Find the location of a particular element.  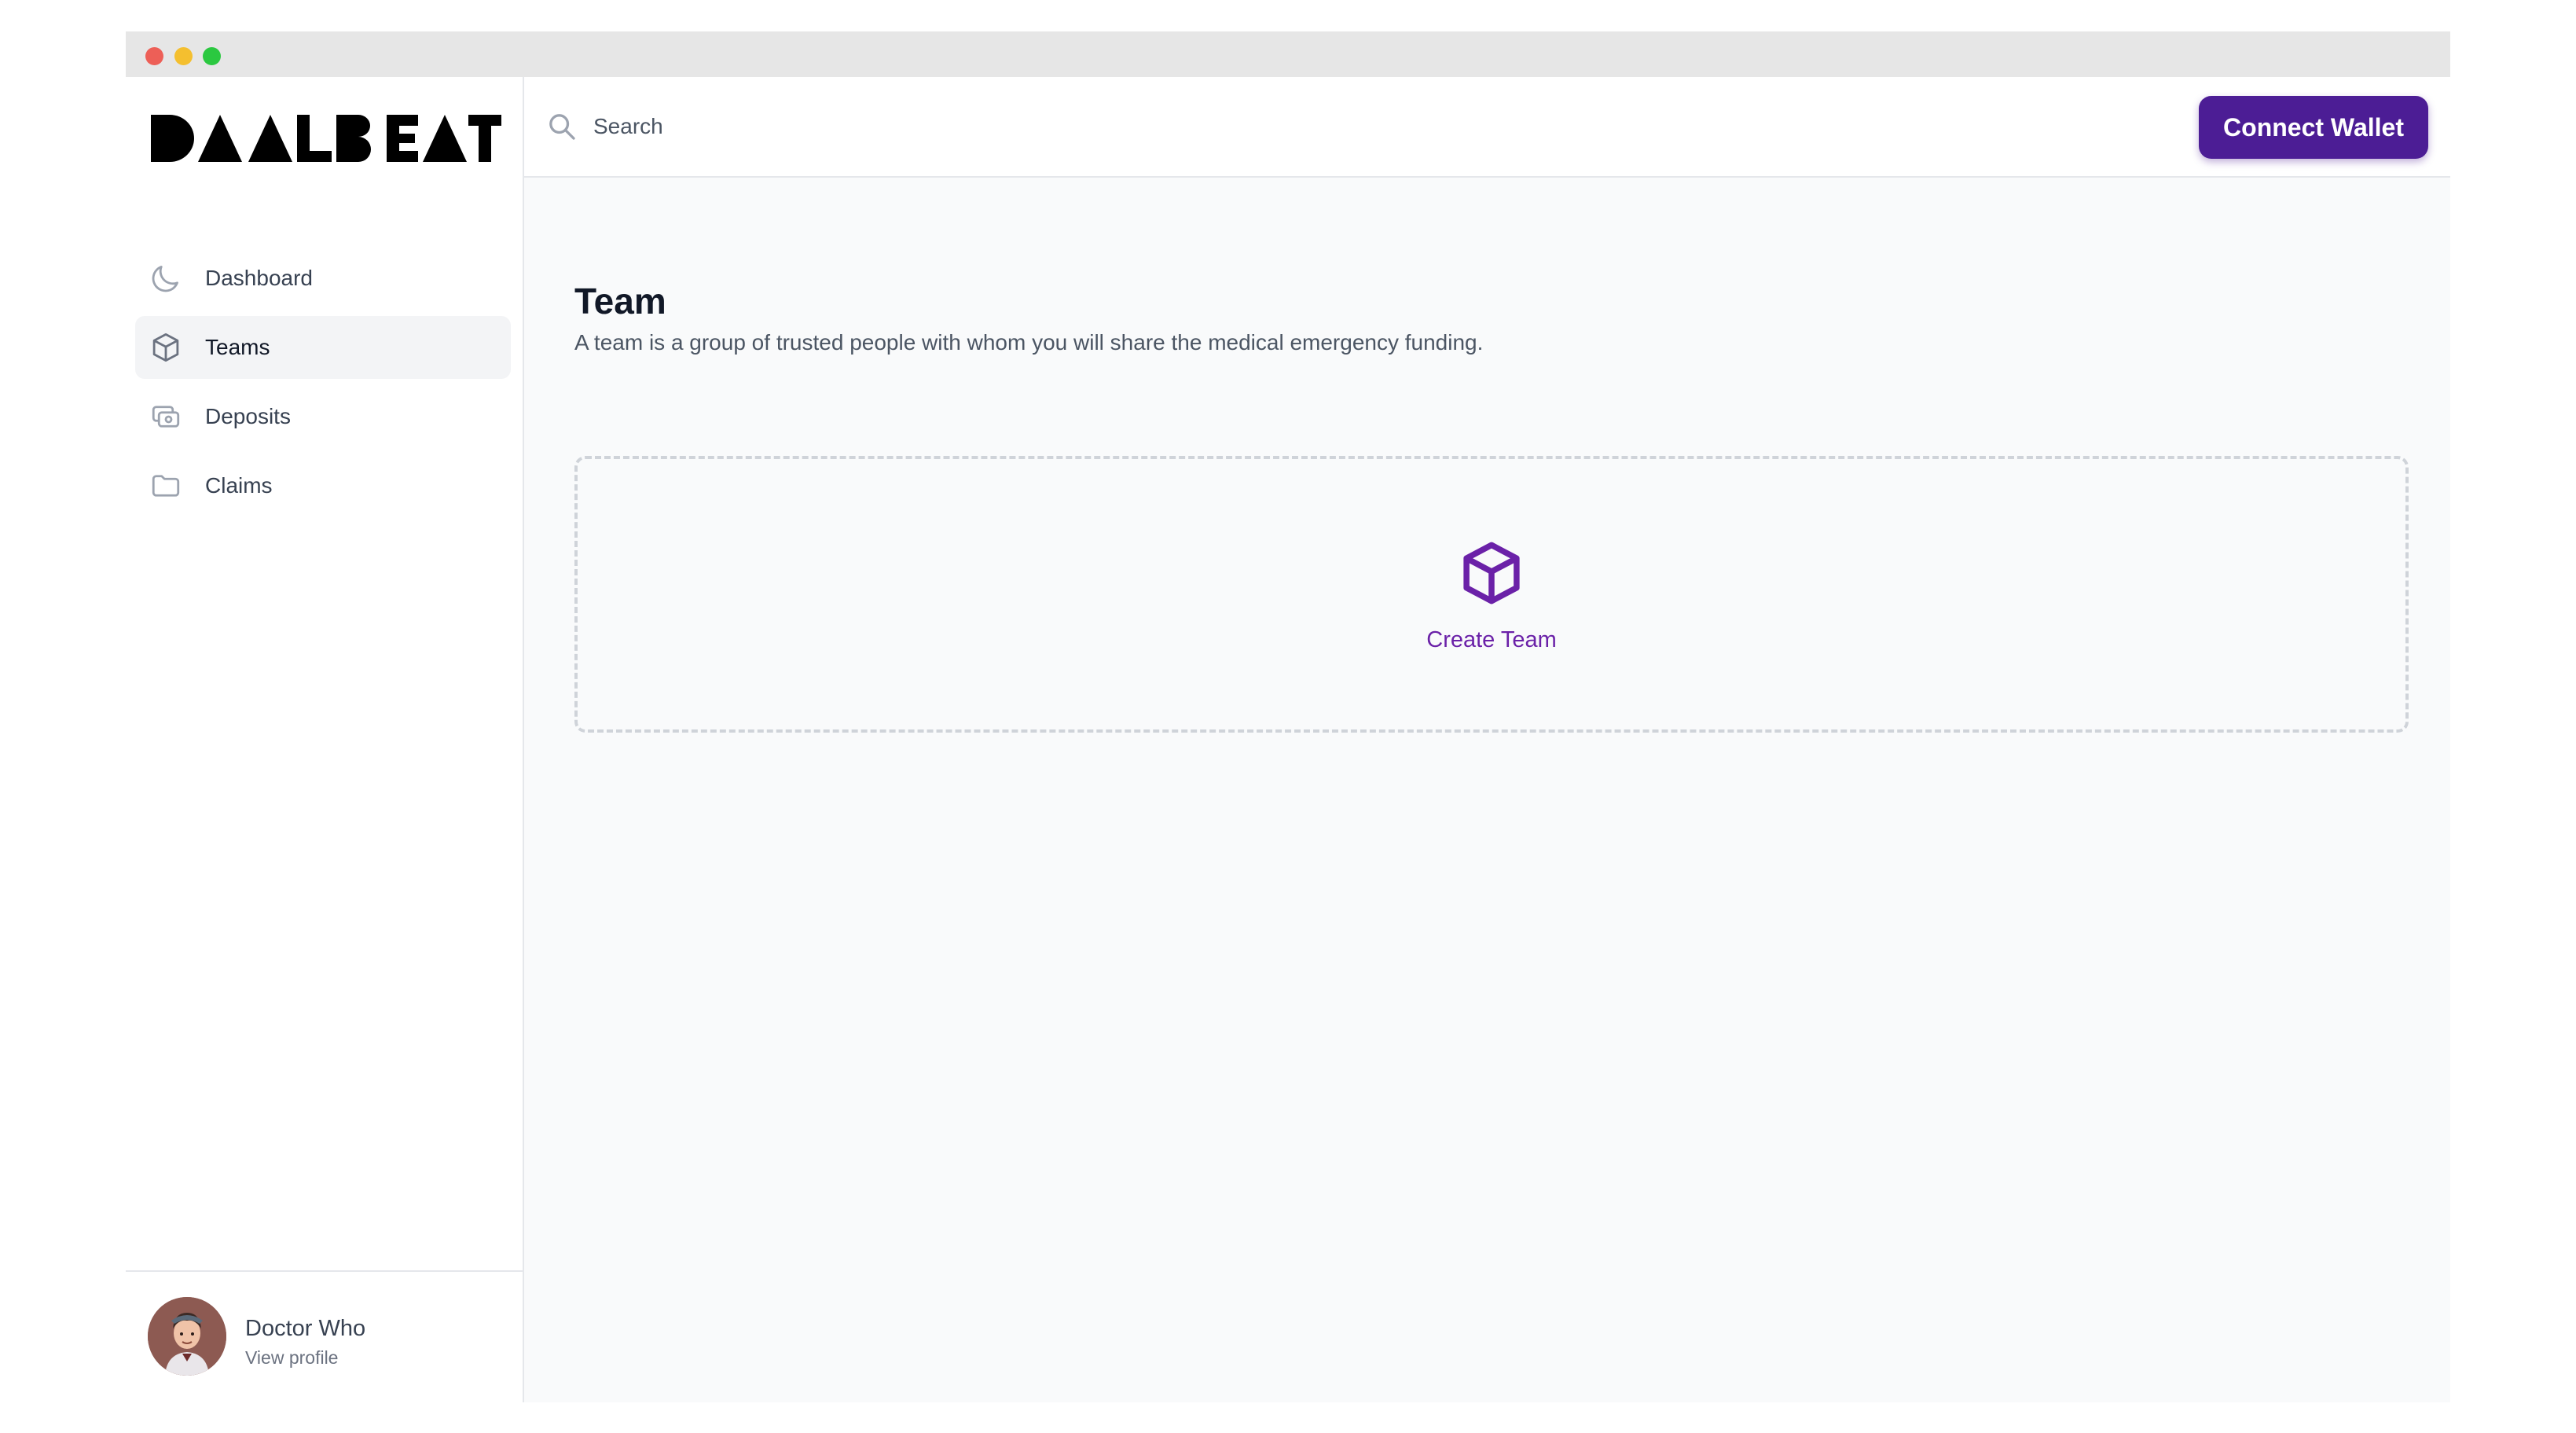

avatar is located at coordinates (187, 1336).